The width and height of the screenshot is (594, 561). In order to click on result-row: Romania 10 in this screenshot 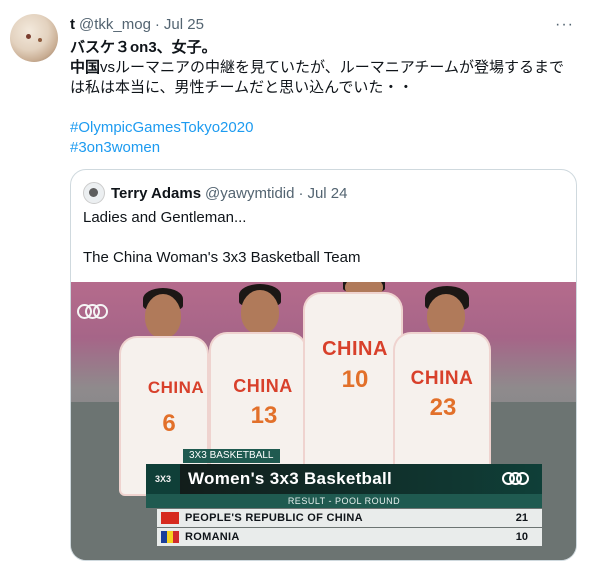, I will do `click(349, 537)`.